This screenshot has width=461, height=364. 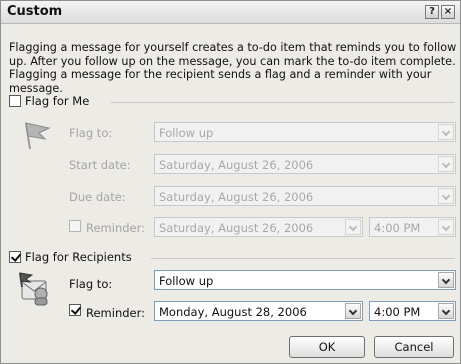 I want to click on recipients-reminder-time-value: 4:00 PM, so click(x=397, y=312).